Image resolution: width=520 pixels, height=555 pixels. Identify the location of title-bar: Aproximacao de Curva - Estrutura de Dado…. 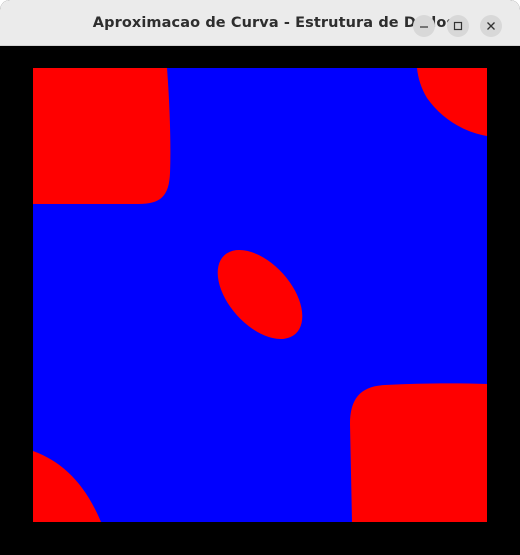
(260, 23).